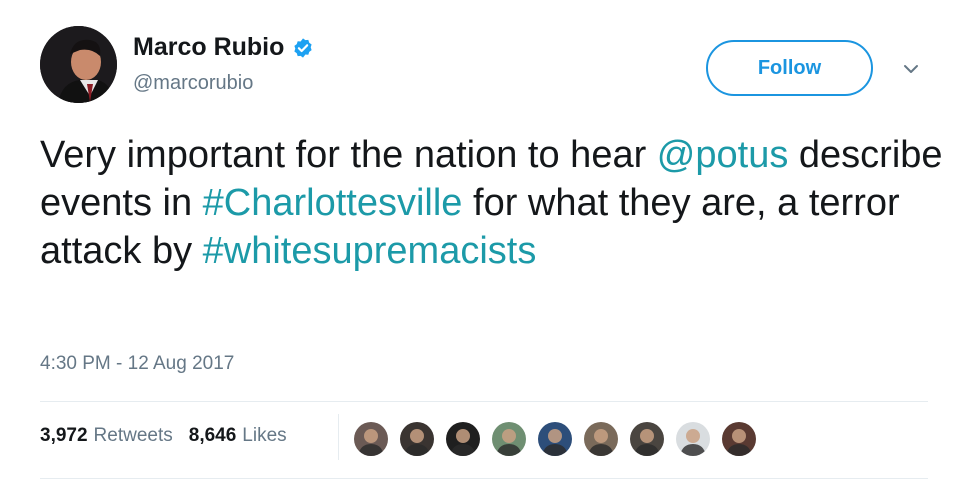 This screenshot has width=980, height=483. Describe the element at coordinates (238, 436) in the screenshot. I see `likes-stat: 8,646 Likes` at that location.